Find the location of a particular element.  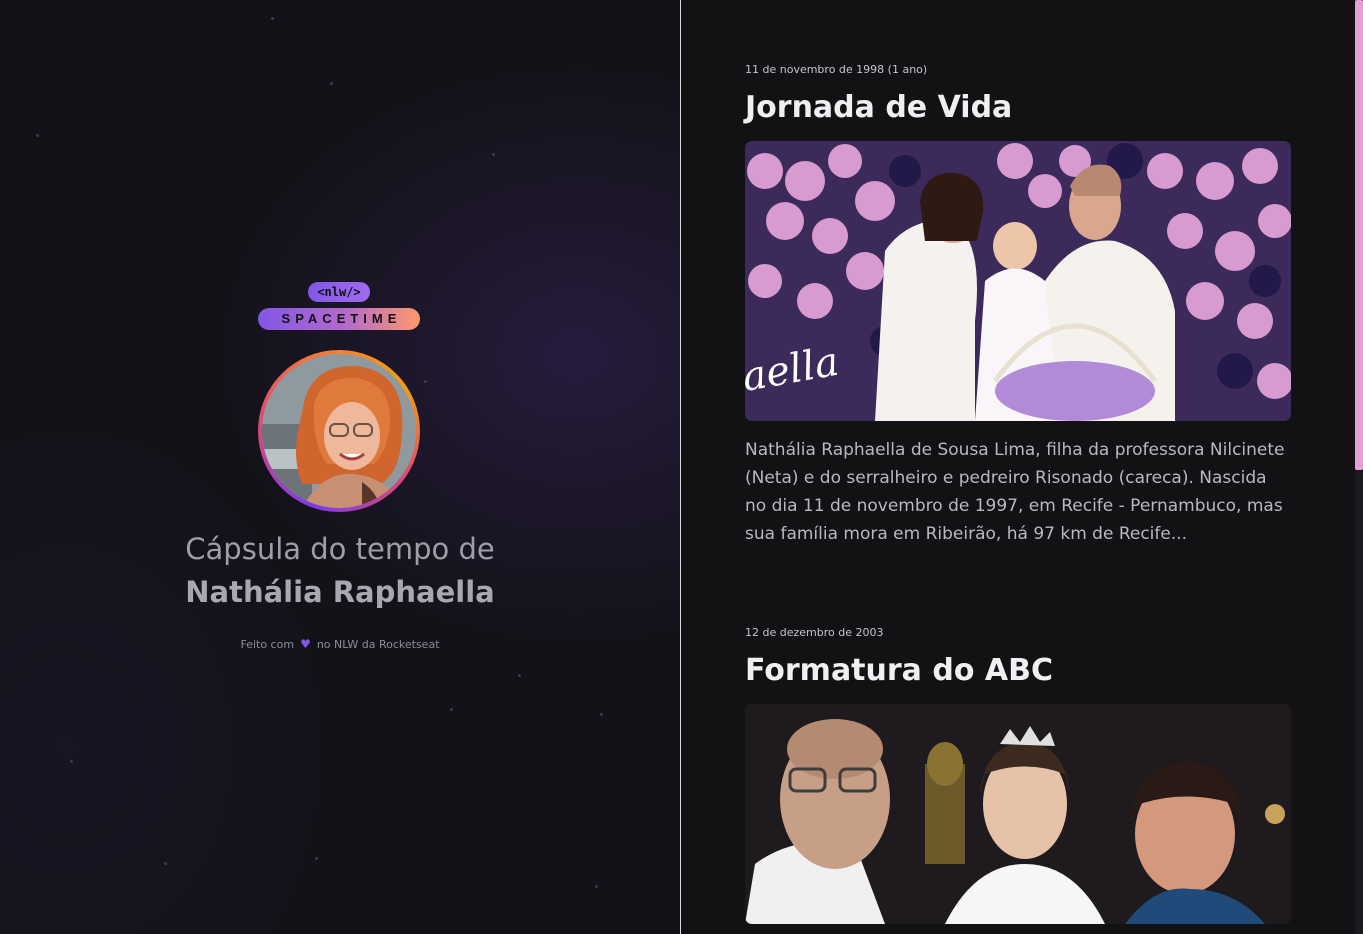

memory-title: Jornada de Vida is located at coordinates (879, 107).